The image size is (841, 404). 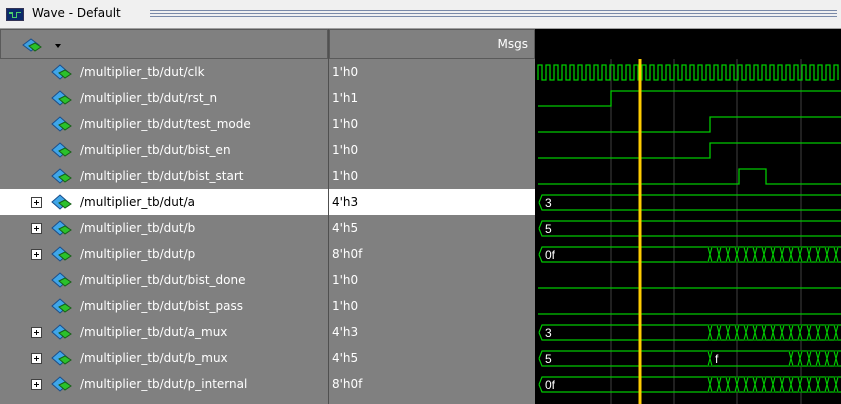 I want to click on wave-test-mode, so click(x=689, y=124).